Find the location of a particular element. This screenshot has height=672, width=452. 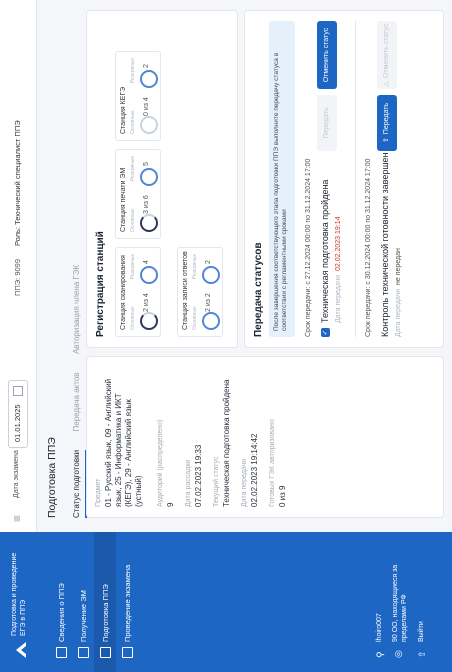

check-icon: ✓ is located at coordinates (325, 332).